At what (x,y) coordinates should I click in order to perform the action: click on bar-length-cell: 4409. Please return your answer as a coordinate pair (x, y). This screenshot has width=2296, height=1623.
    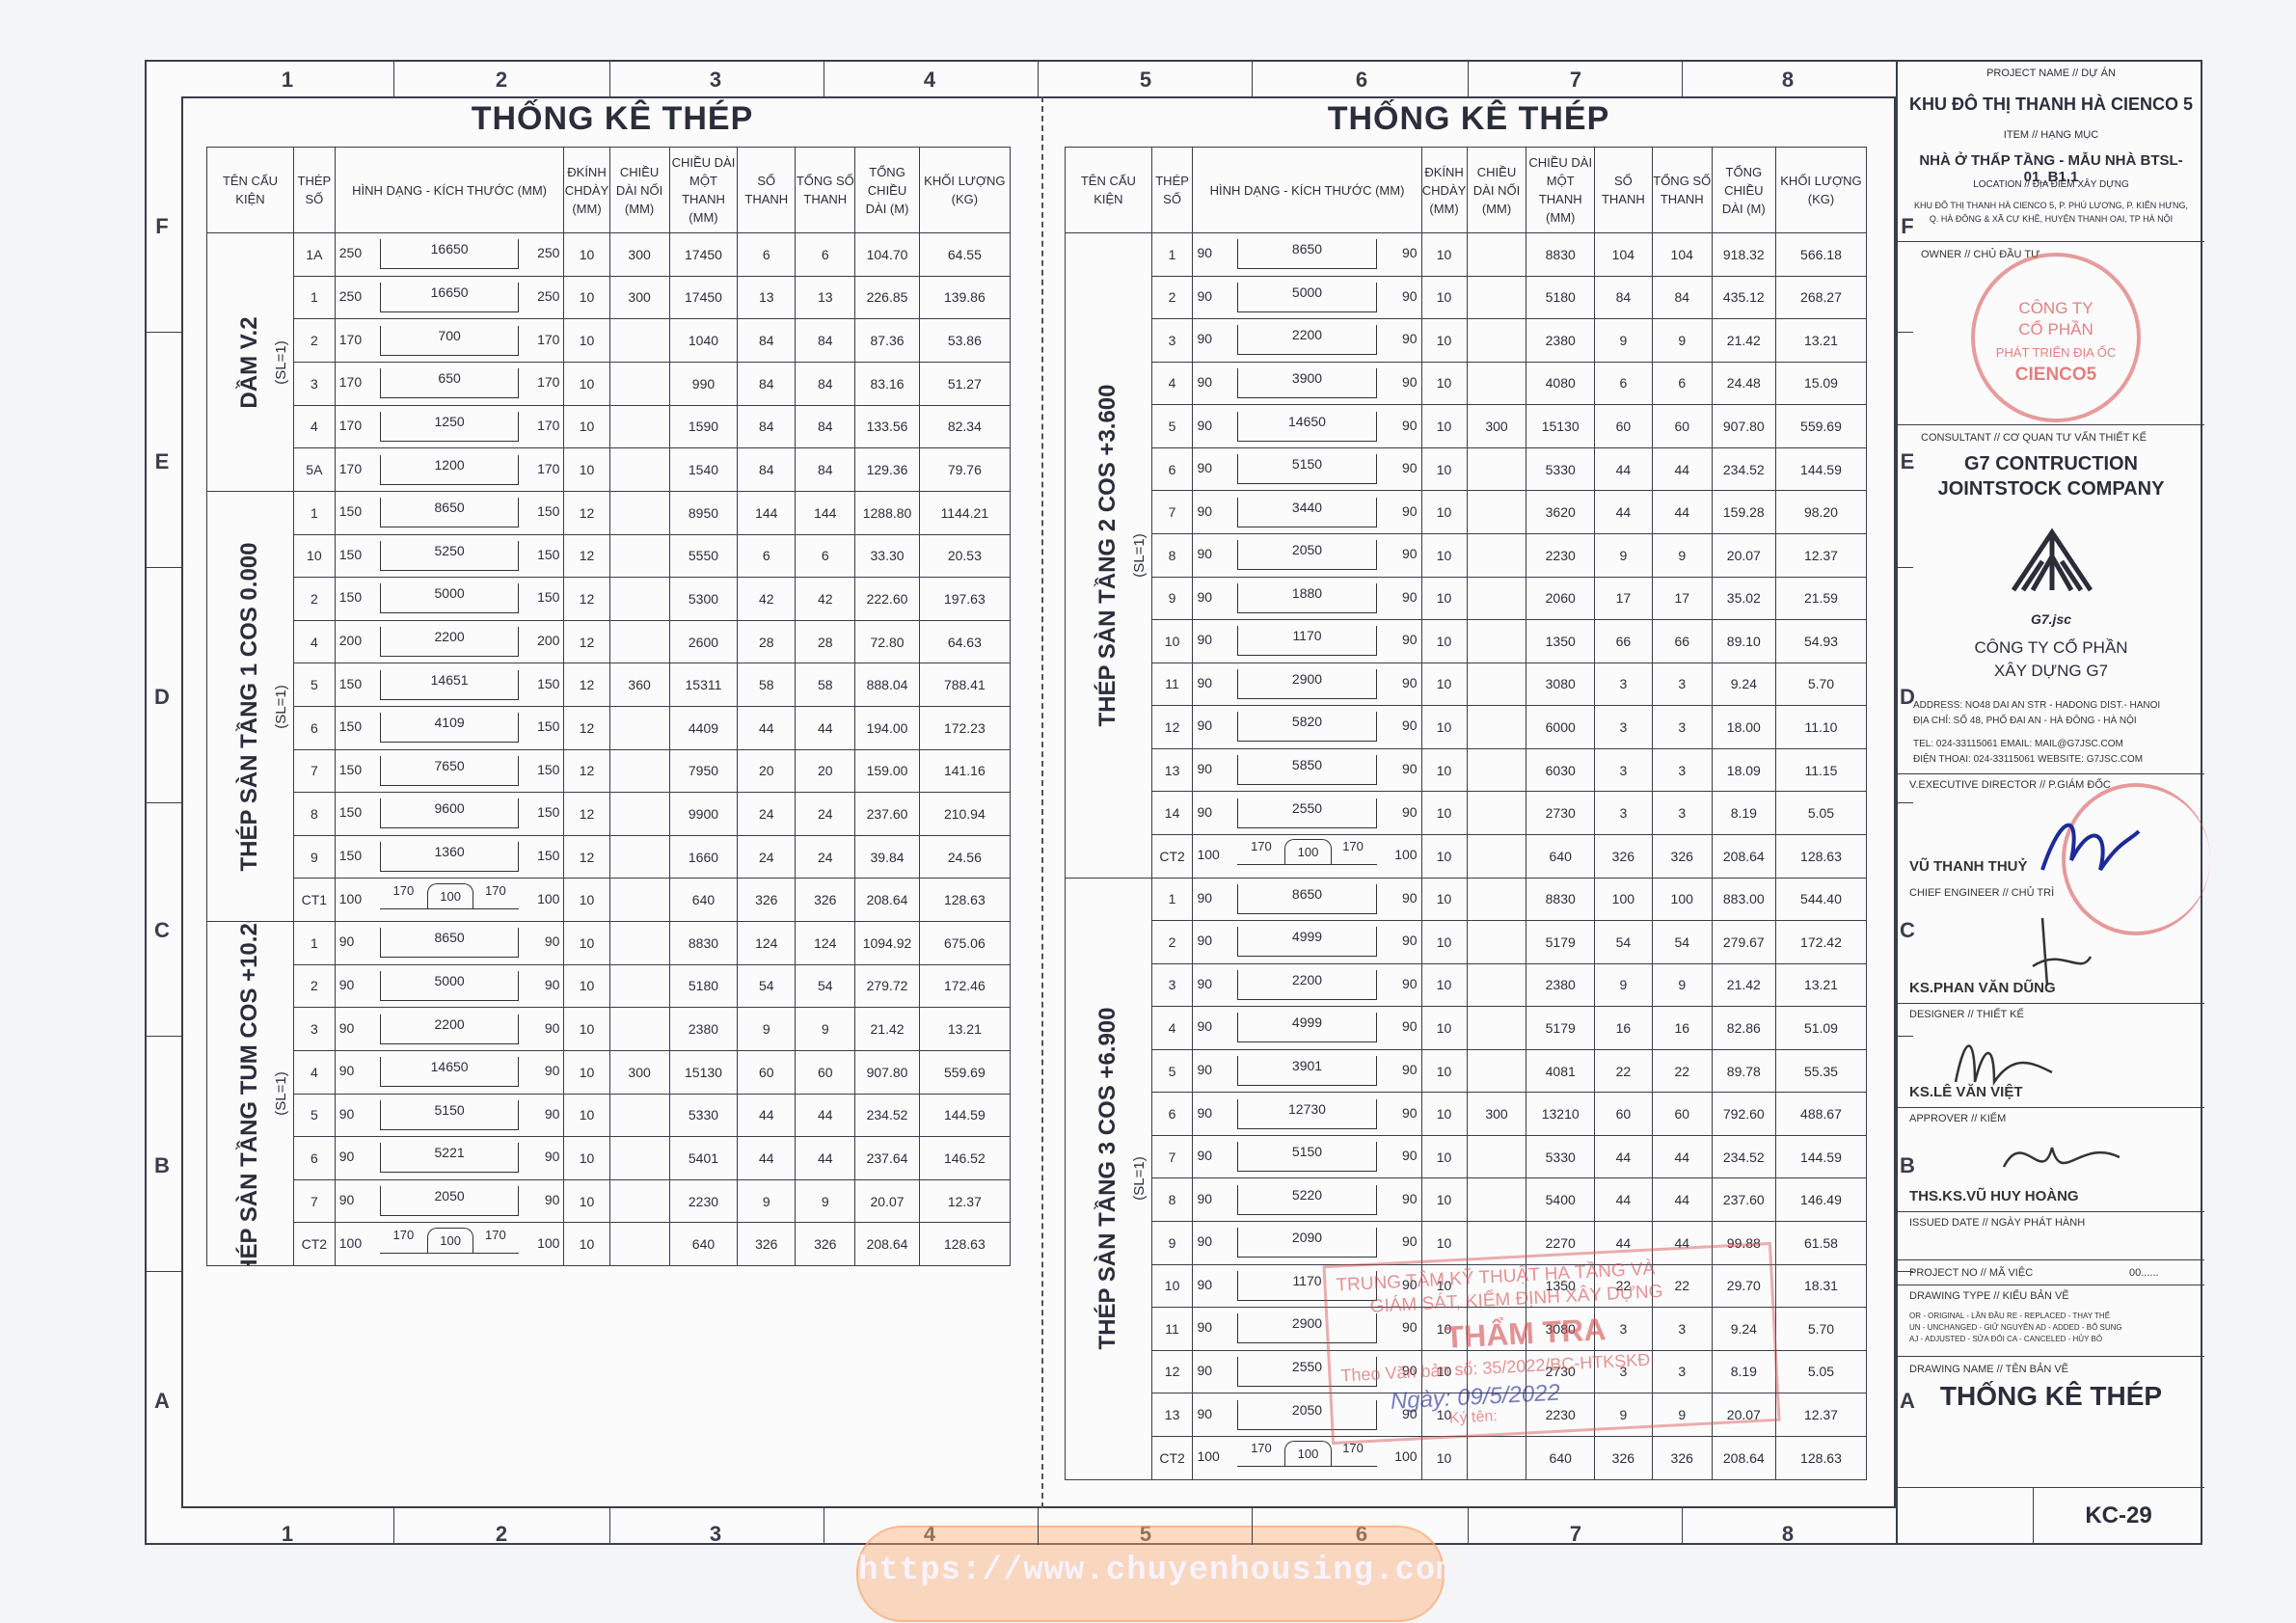
    Looking at the image, I should click on (703, 727).